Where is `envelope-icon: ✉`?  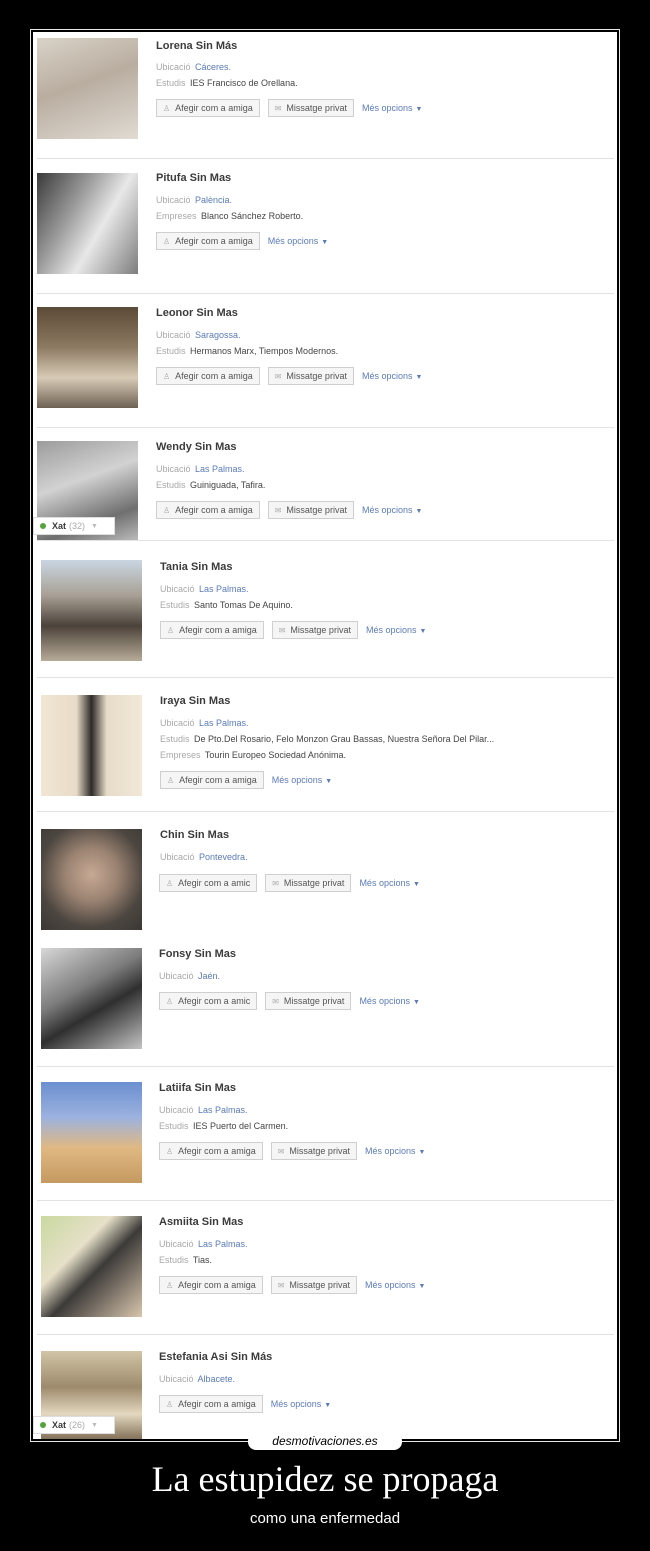
envelope-icon: ✉ is located at coordinates (281, 1151).